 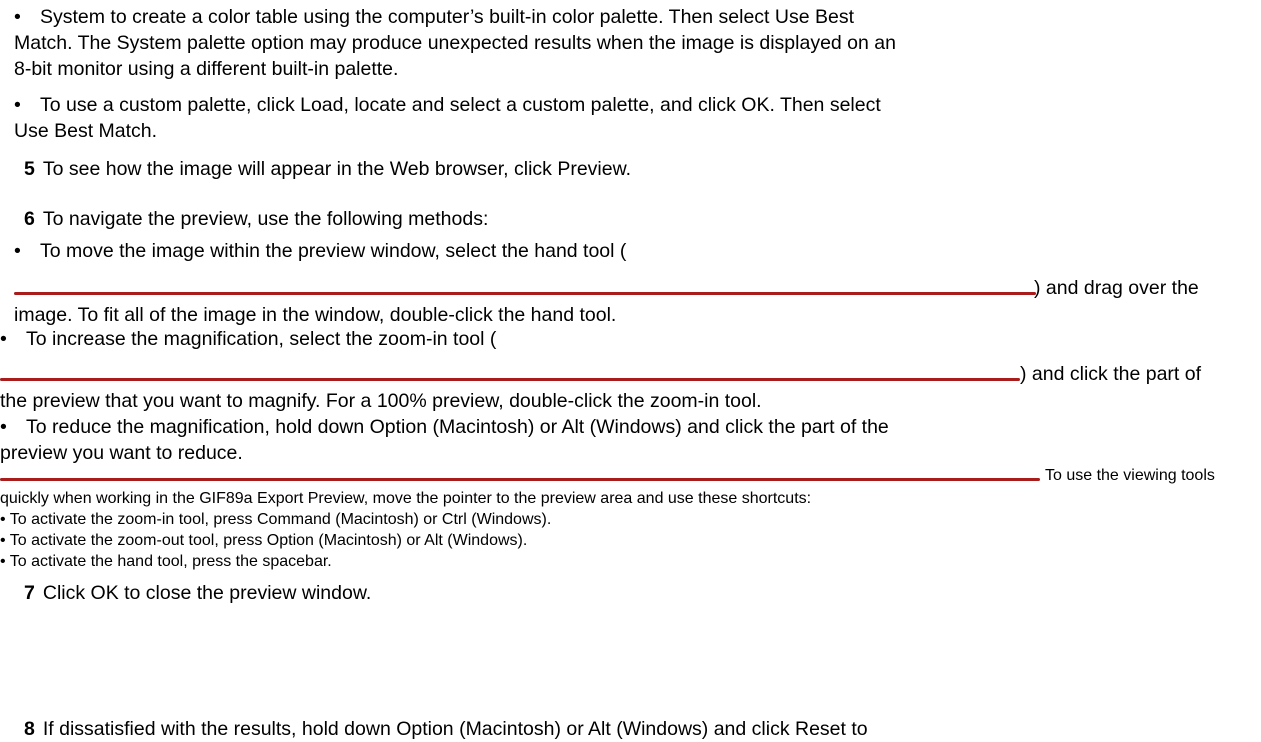 I want to click on step-number: 6, so click(x=29, y=219).